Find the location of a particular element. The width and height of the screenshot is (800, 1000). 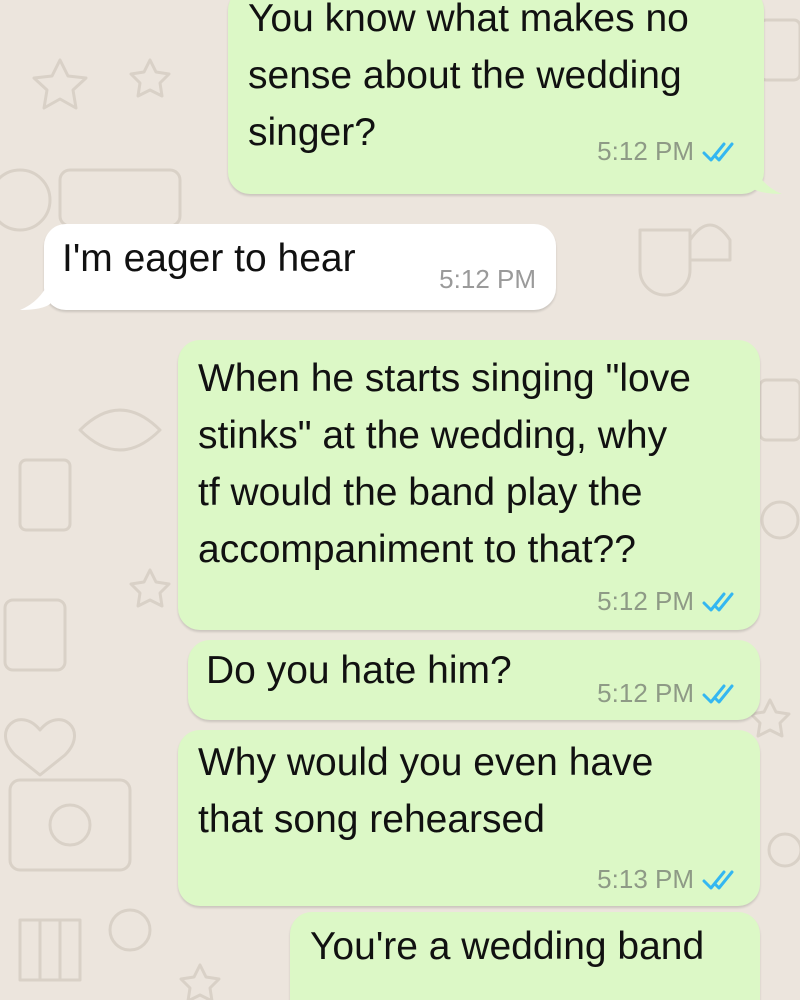

message-bubble-outgoing: Do you hate him? 5:12 PM is located at coordinates (474, 680).